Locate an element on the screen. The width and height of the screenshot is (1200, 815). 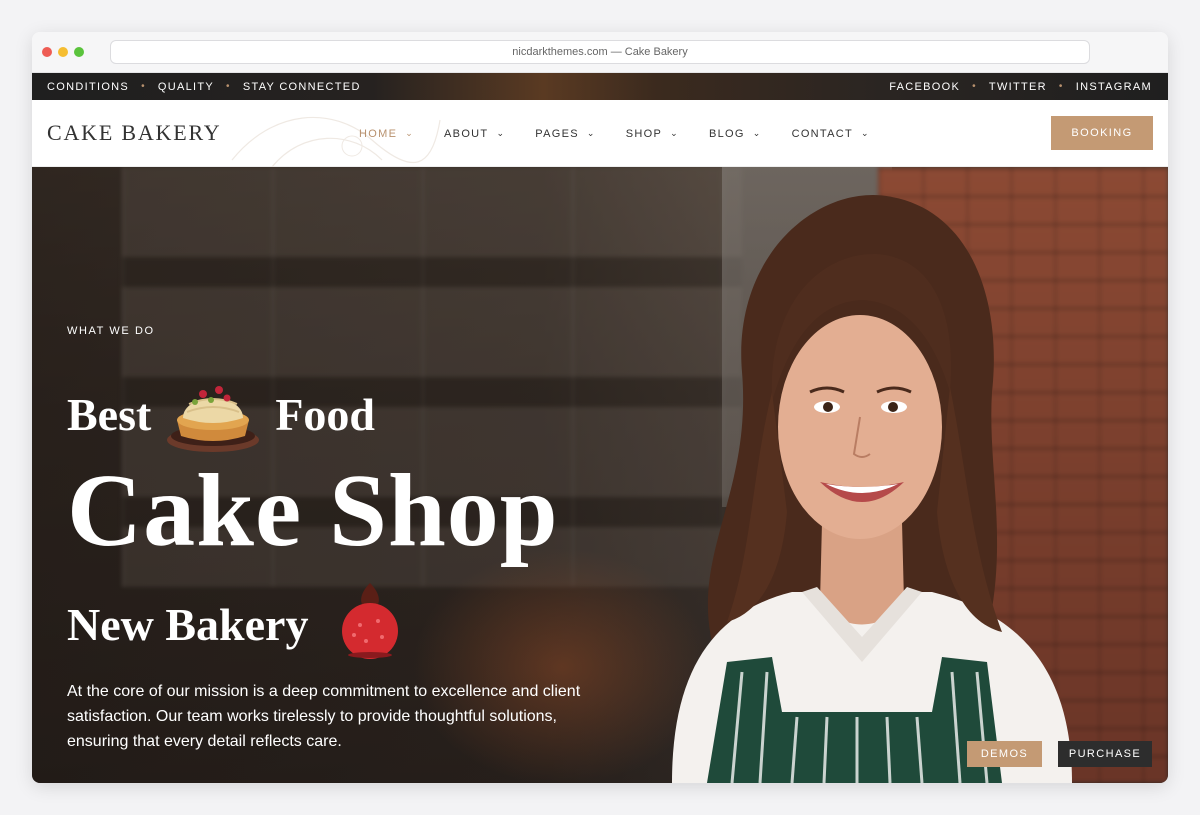
nav-item-contact: CONTACT ⌄ is located at coordinates (831, 134).